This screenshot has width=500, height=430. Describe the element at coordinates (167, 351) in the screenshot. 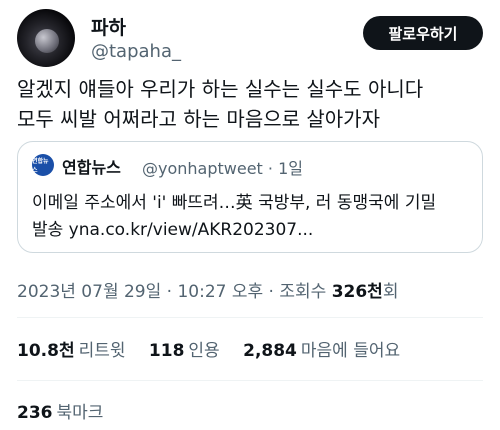

I see `quote-count: 118` at that location.